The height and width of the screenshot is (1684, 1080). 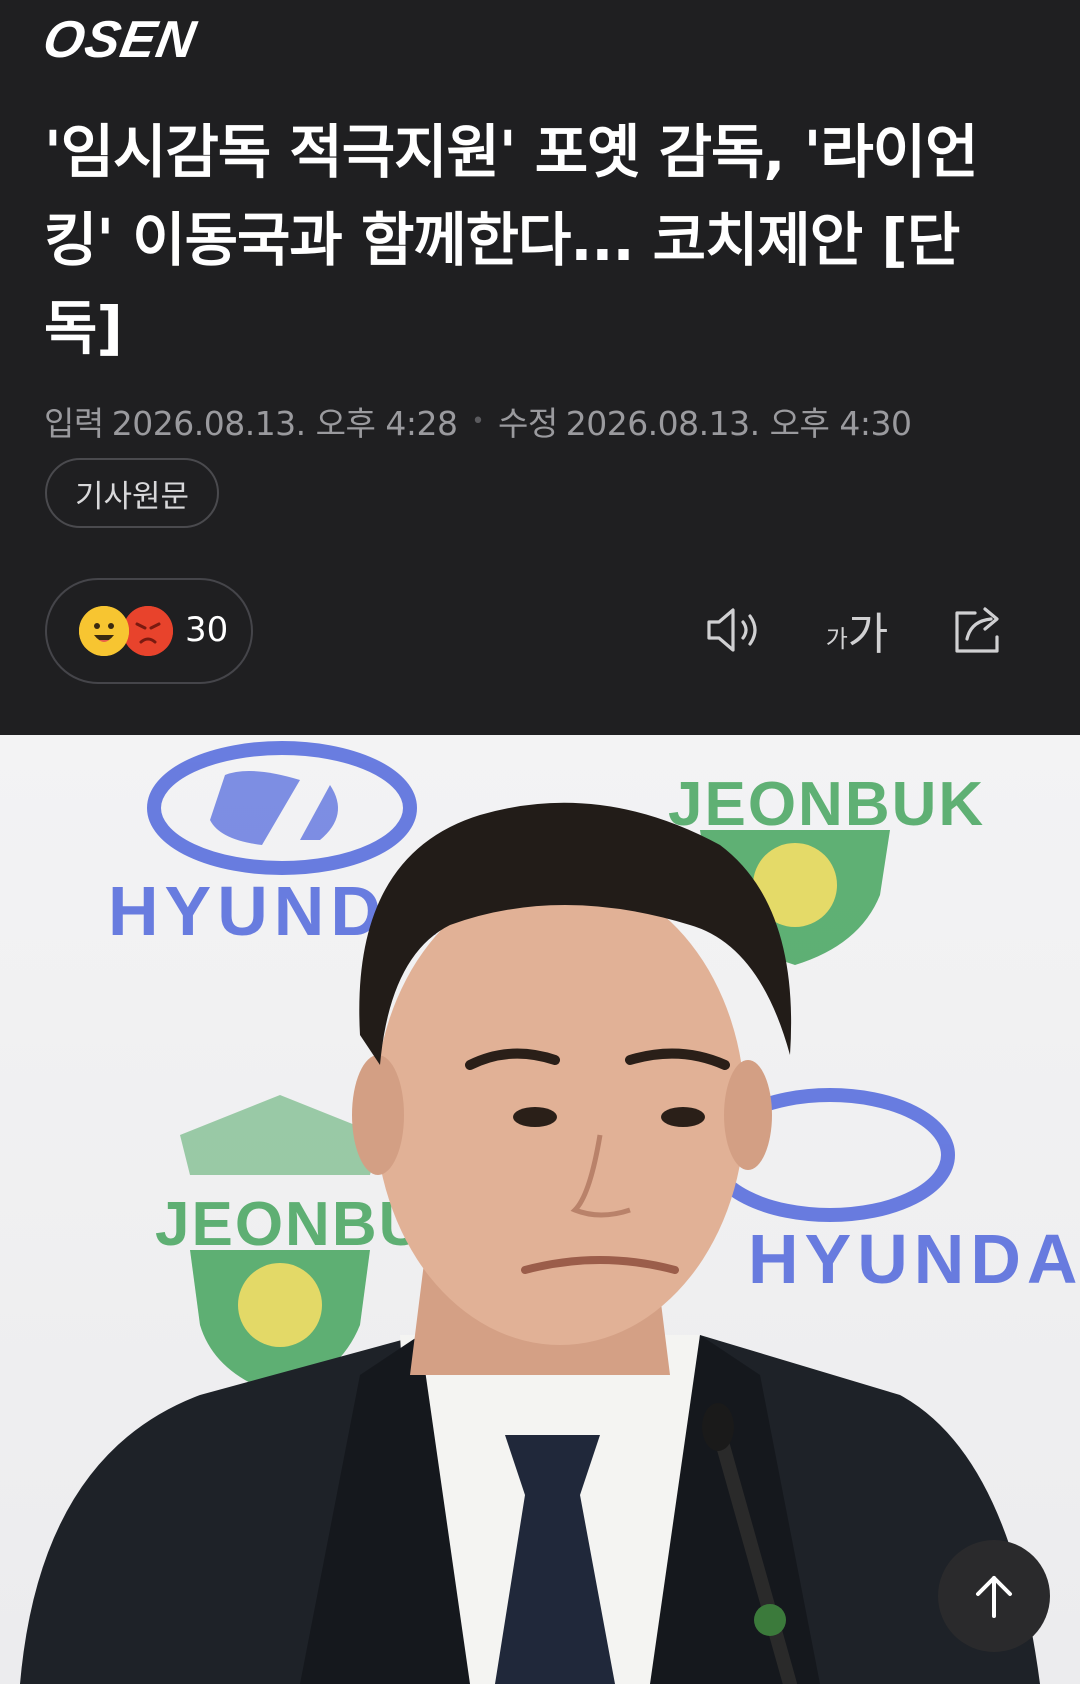 I want to click on scroll-to-top-button, so click(x=994, y=1596).